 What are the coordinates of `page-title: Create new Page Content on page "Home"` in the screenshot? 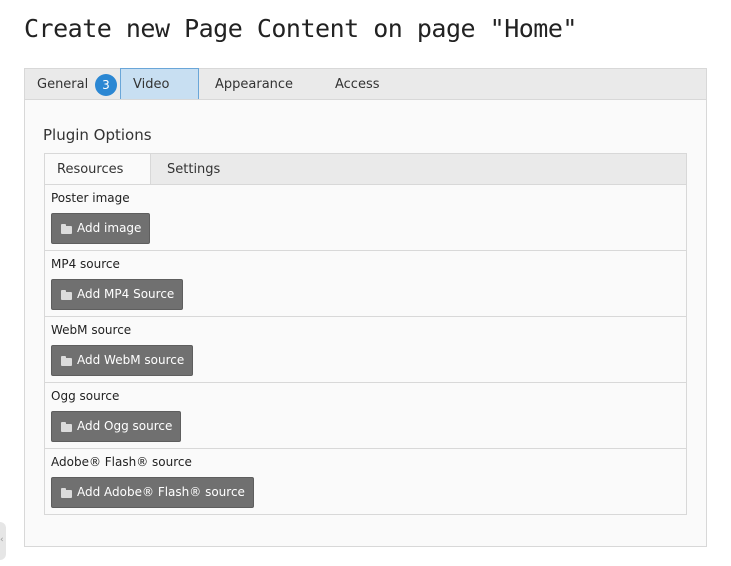 It's located at (300, 28).